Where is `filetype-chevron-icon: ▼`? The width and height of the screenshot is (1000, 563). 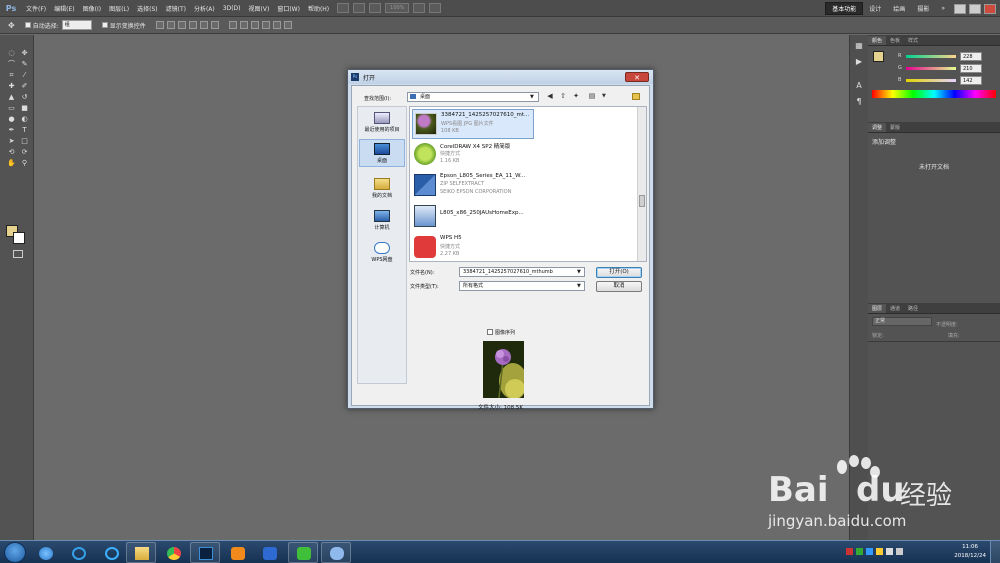
filetype-chevron-icon: ▼ is located at coordinates (579, 286).